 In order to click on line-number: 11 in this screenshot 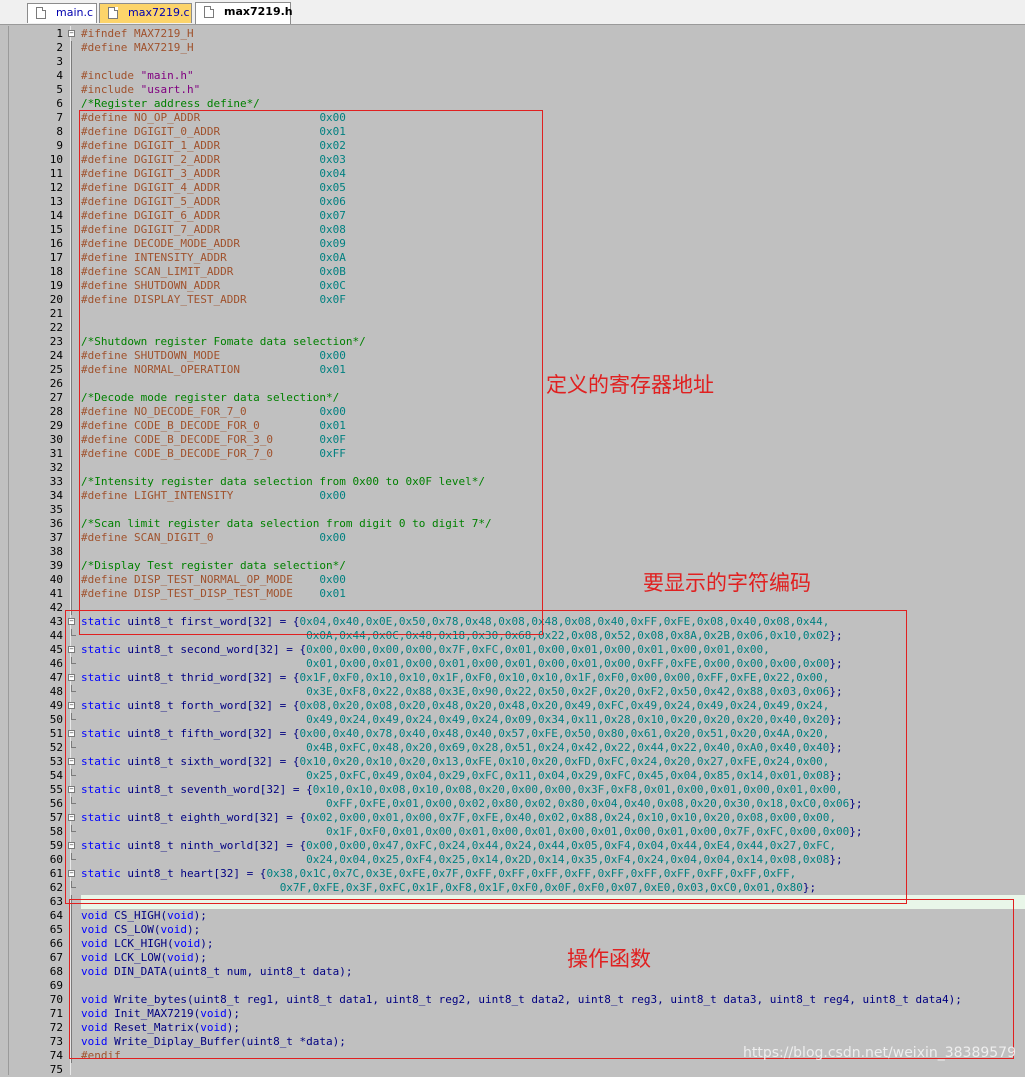, I will do `click(56, 173)`.